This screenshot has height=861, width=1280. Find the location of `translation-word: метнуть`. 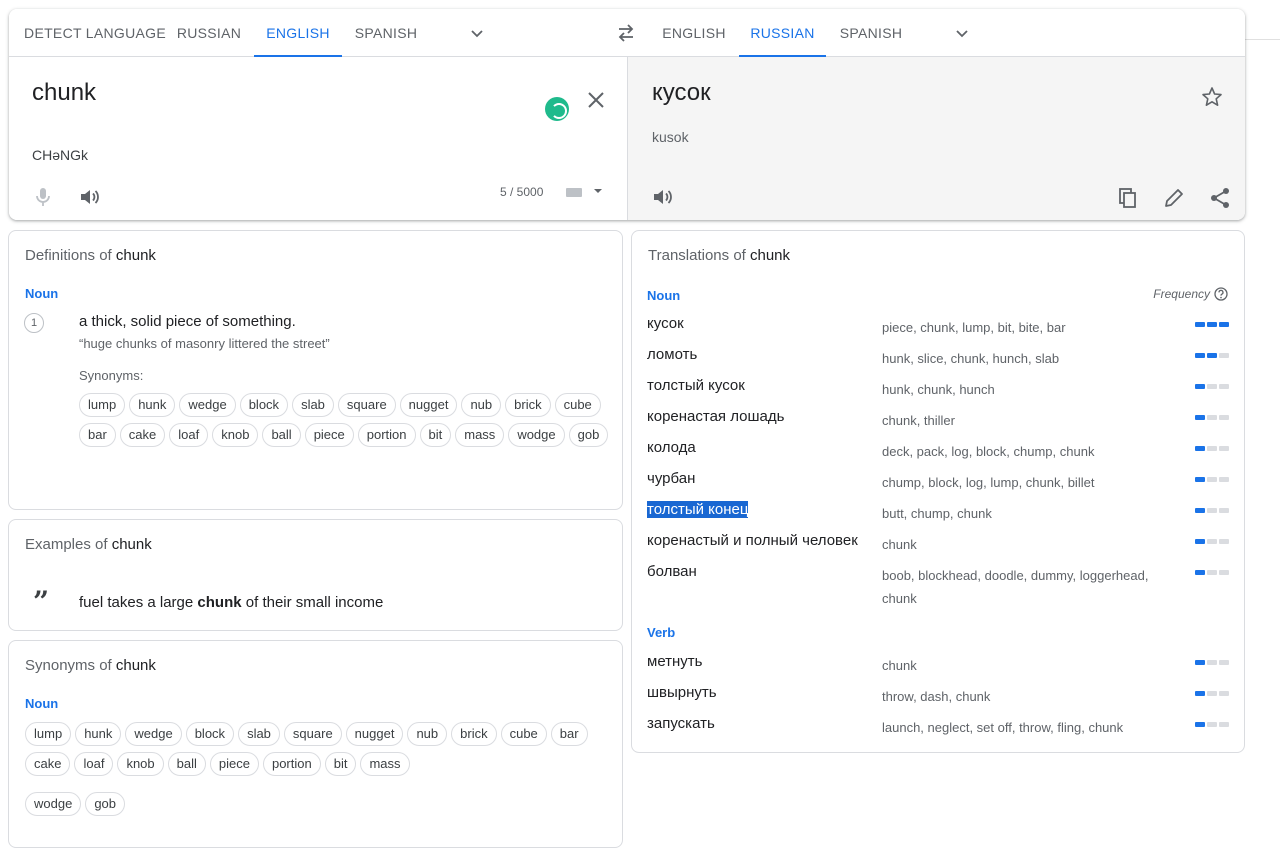

translation-word: метнуть is located at coordinates (675, 661).